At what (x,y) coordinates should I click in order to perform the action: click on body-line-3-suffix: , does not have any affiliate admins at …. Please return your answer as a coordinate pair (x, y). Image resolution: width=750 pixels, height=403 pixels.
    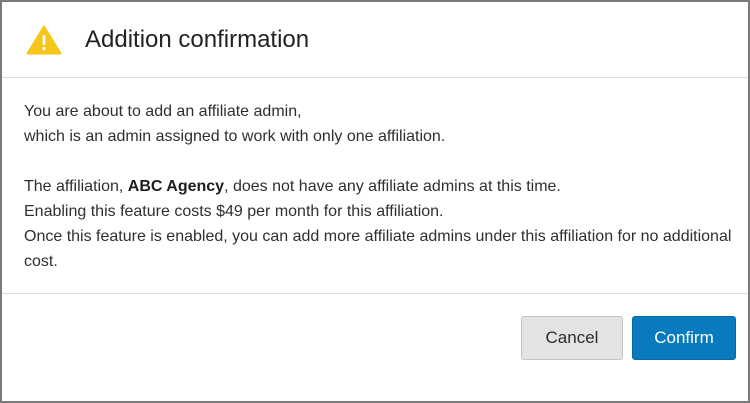
    Looking at the image, I should click on (392, 186).